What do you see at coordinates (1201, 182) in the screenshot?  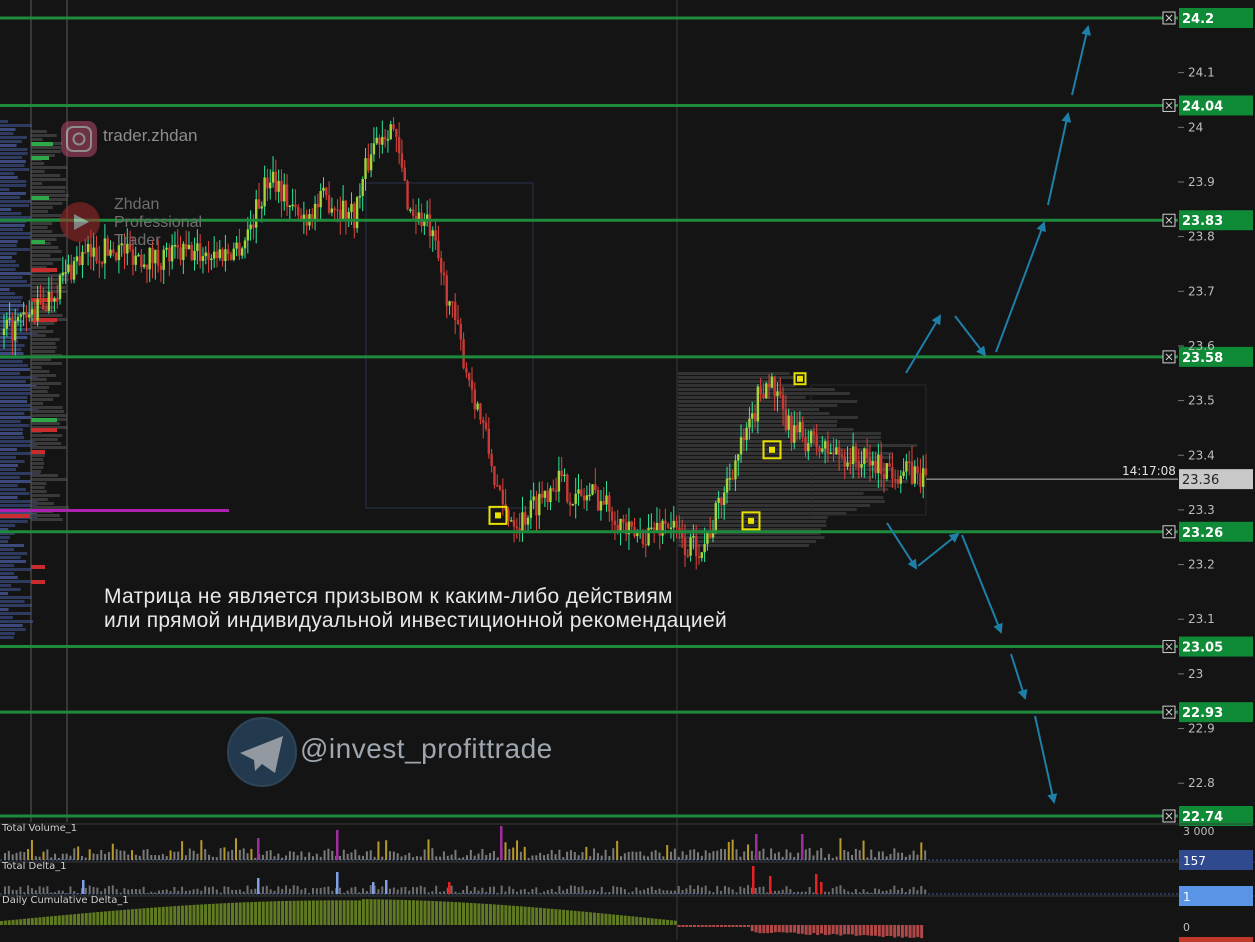 I see `axis-tick-label: 23.9` at bounding box center [1201, 182].